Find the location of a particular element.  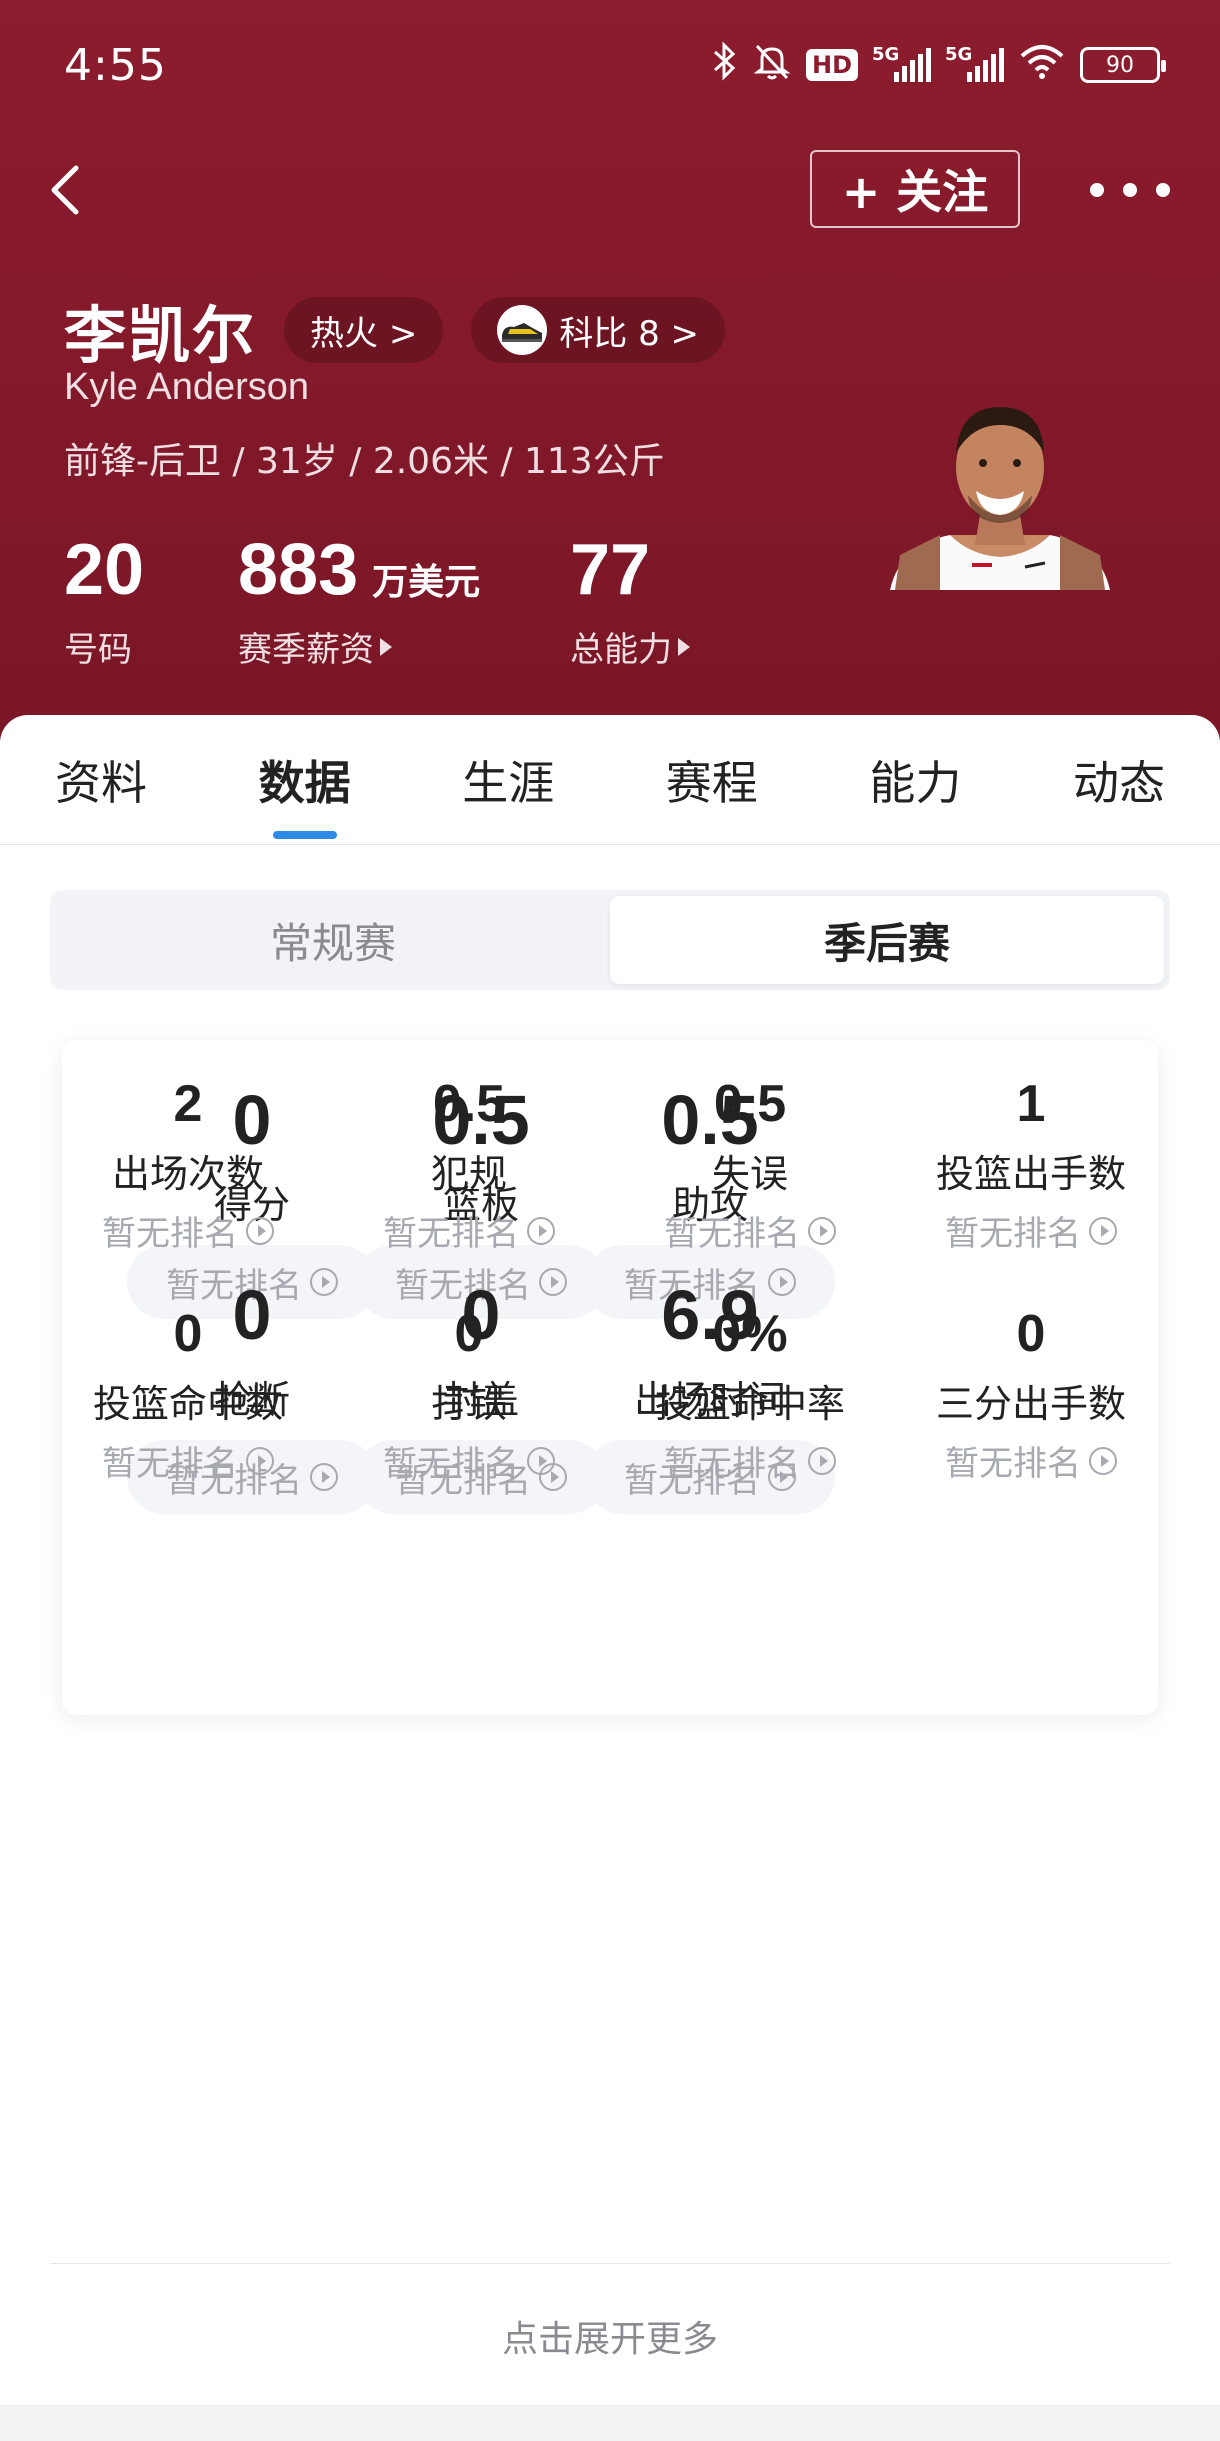

jersey-number: 20 号码 is located at coordinates (104, 600).